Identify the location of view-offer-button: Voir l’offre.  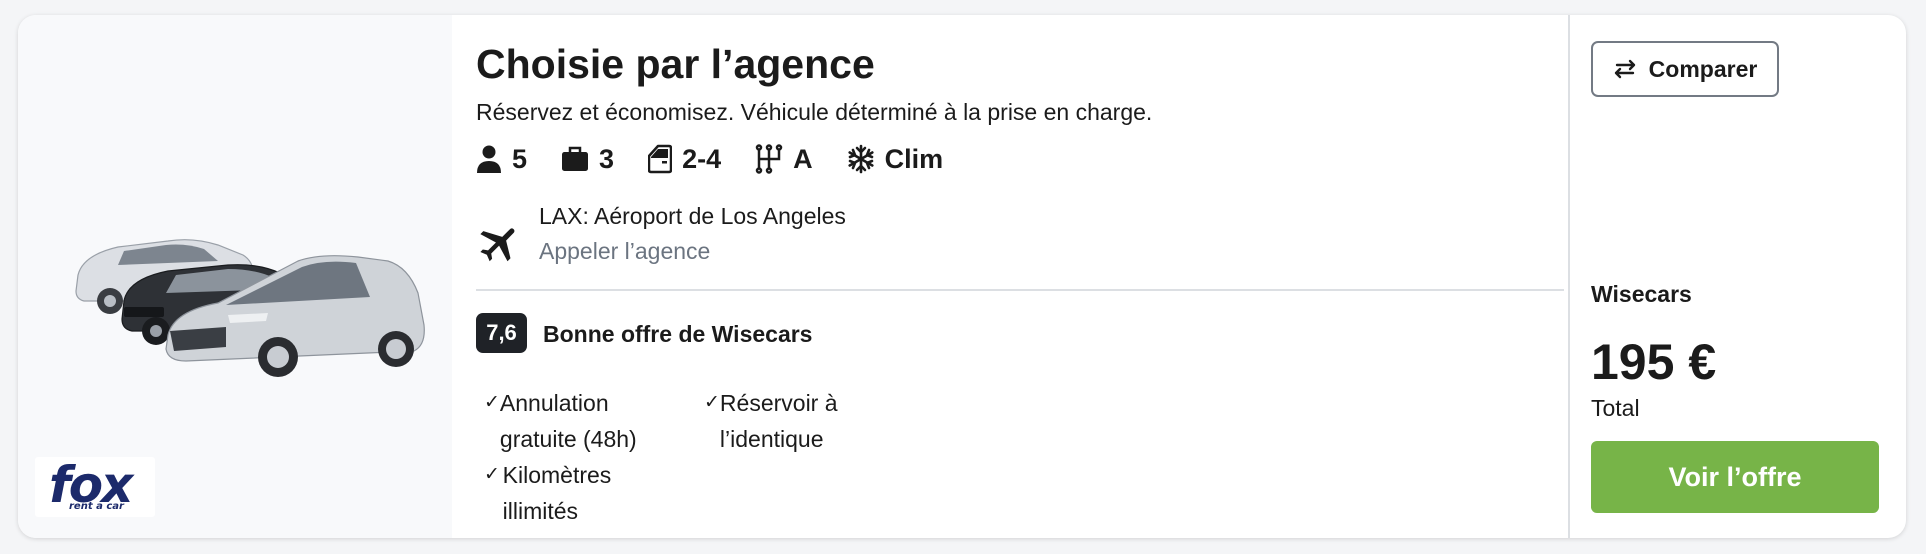
(1735, 477).